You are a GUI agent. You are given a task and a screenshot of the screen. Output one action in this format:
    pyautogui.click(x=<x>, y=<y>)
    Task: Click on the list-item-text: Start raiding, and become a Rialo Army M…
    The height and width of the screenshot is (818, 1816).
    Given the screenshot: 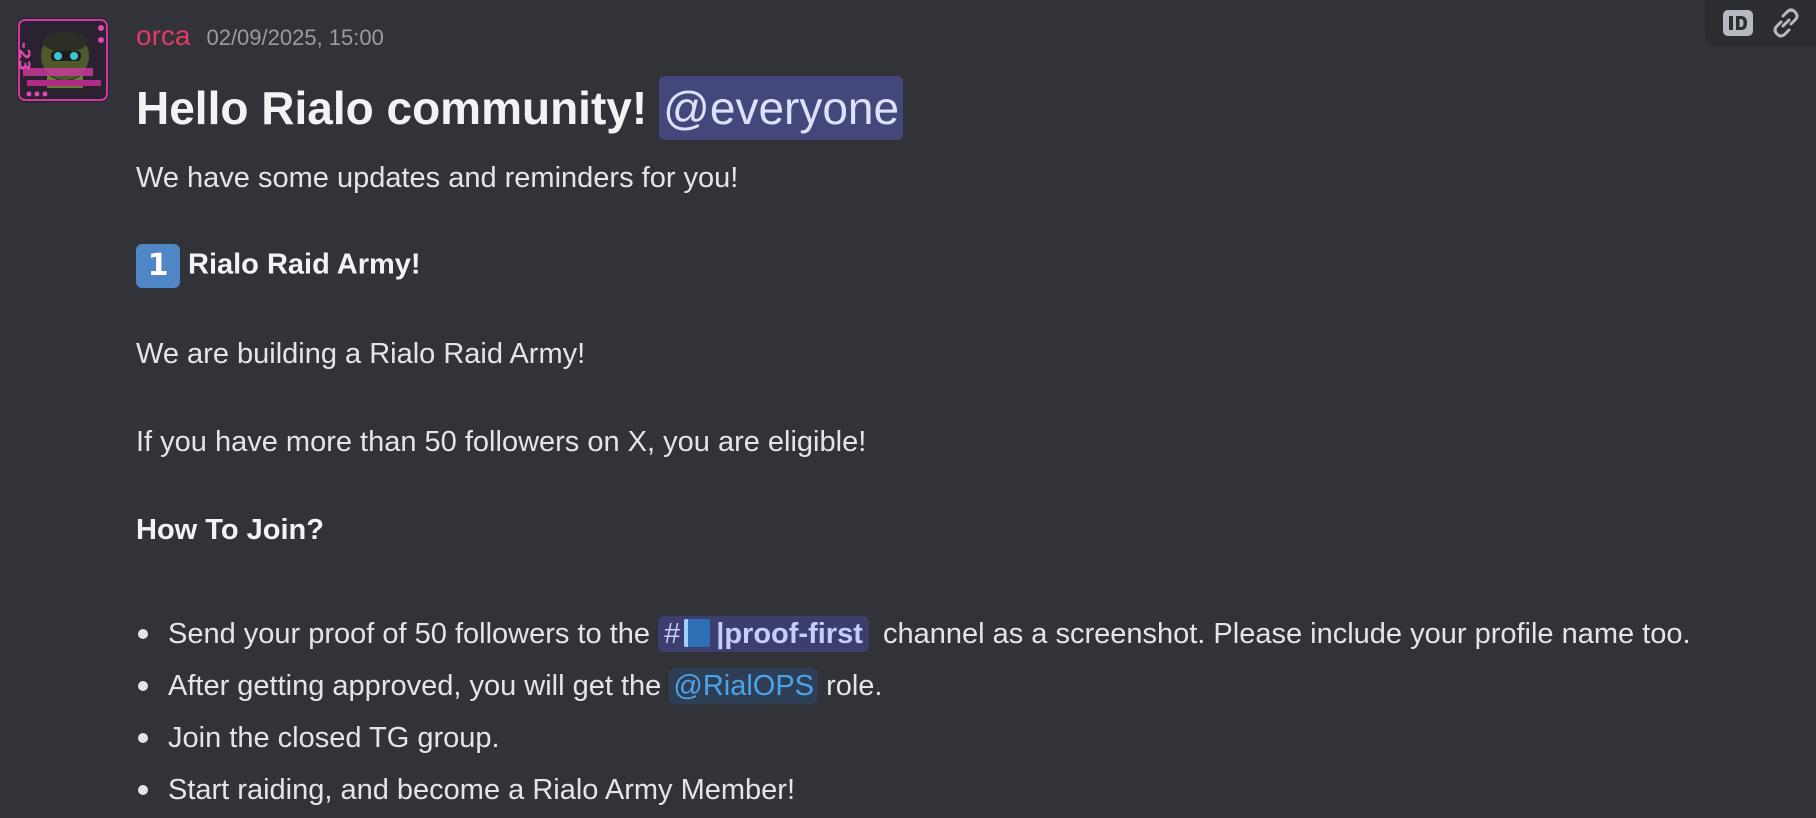 What is the action you would take?
    pyautogui.click(x=481, y=790)
    